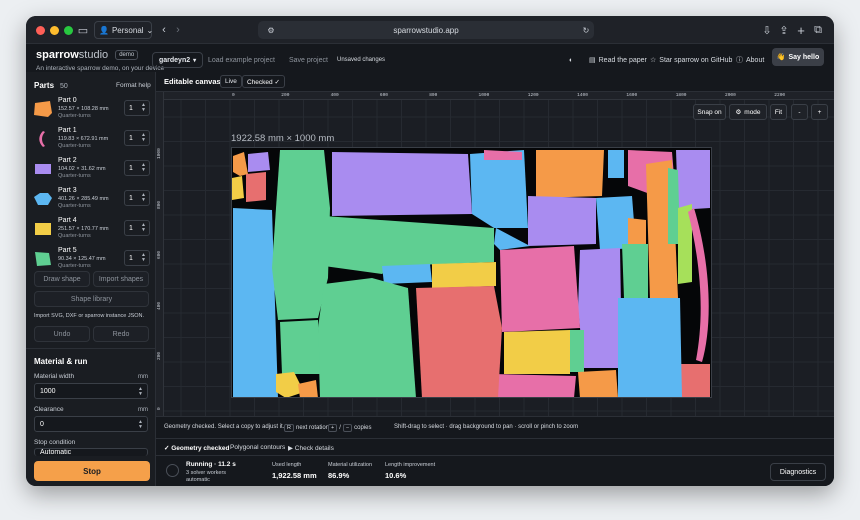 The height and width of the screenshot is (520, 860). Describe the element at coordinates (781, 57) in the screenshot. I see `wave-icon: 👋` at that location.